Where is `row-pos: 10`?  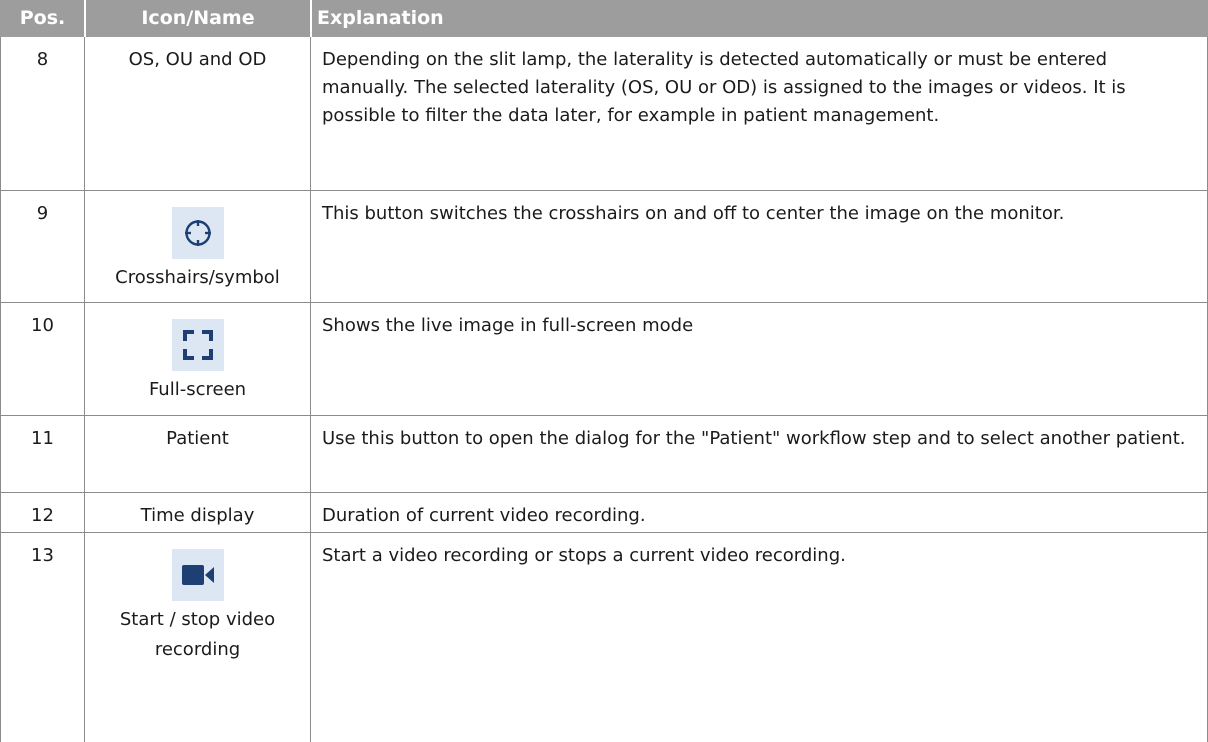 row-pos: 10 is located at coordinates (42, 359).